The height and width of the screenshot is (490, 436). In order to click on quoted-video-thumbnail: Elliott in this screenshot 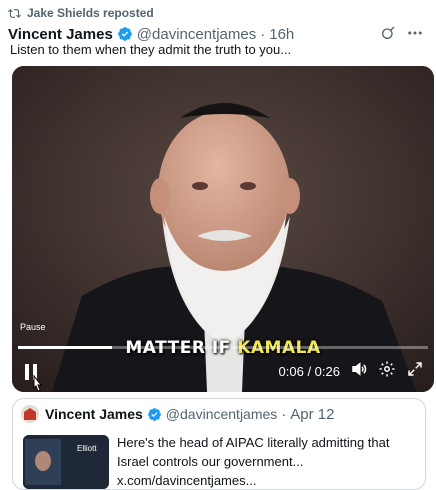, I will do `click(66, 462)`.